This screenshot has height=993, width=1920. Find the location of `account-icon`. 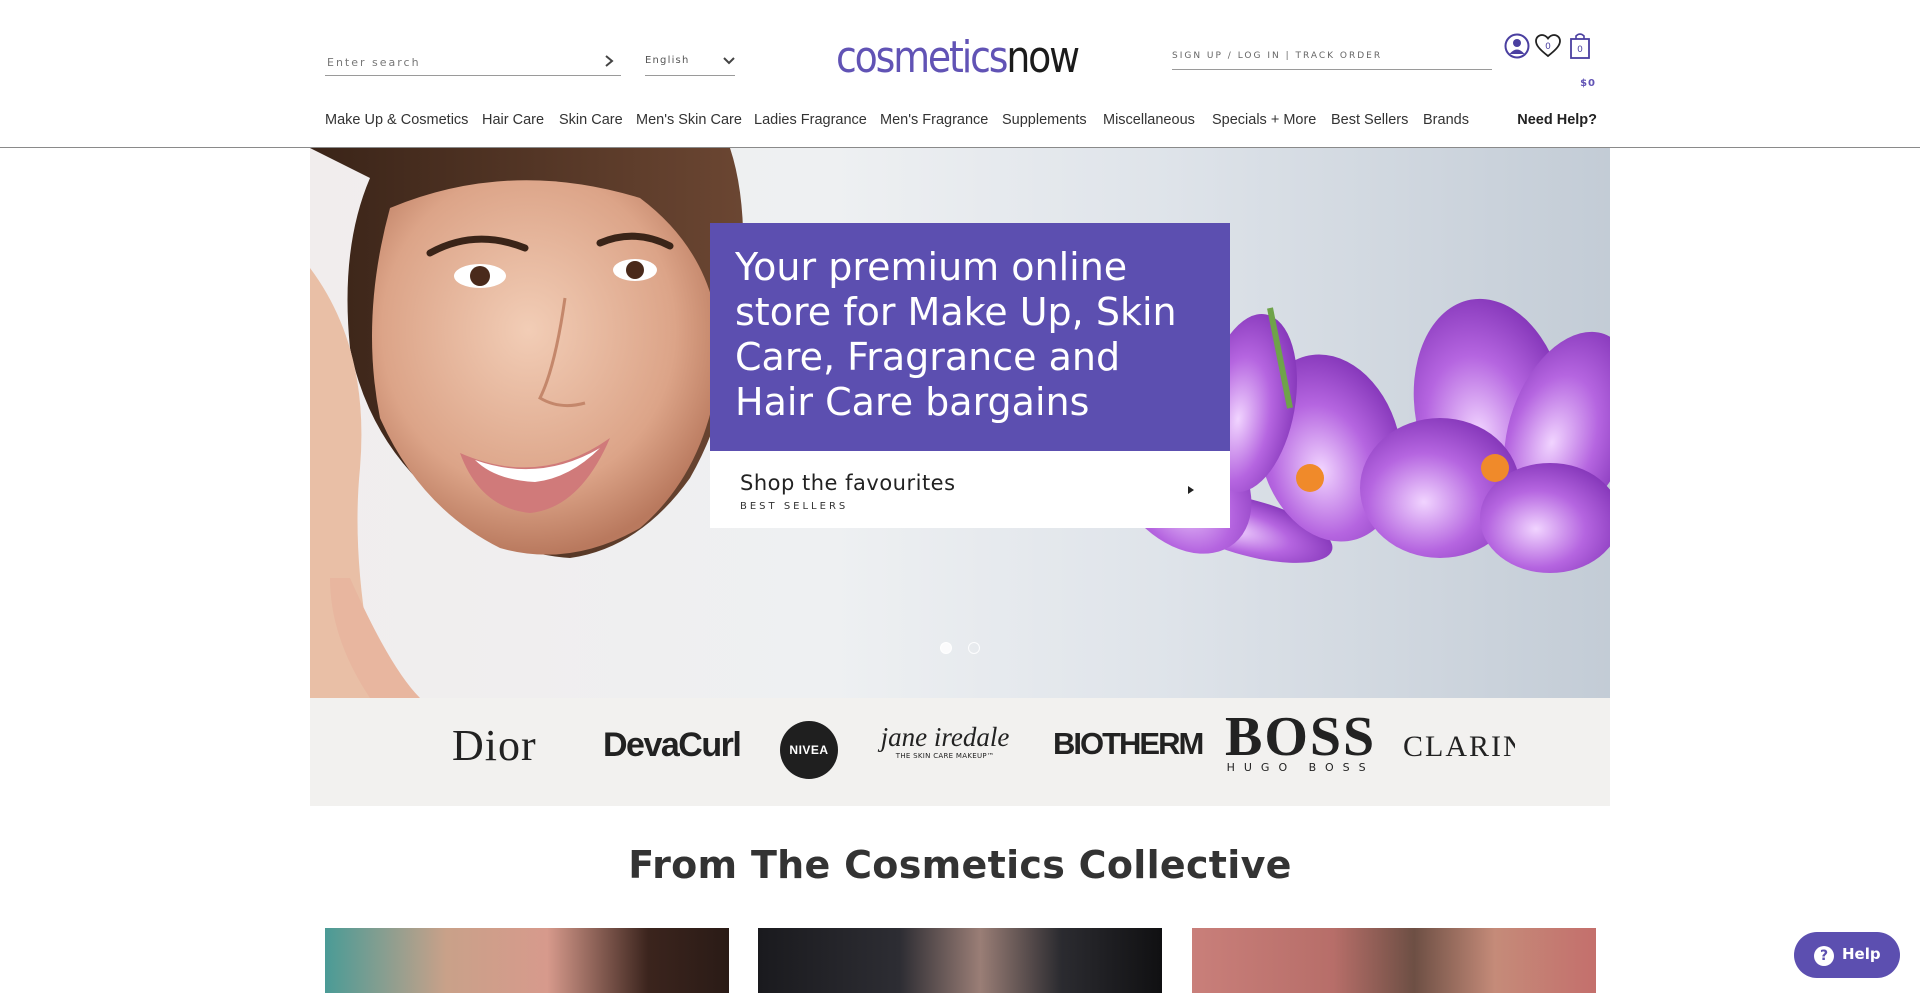

account-icon is located at coordinates (1517, 46).